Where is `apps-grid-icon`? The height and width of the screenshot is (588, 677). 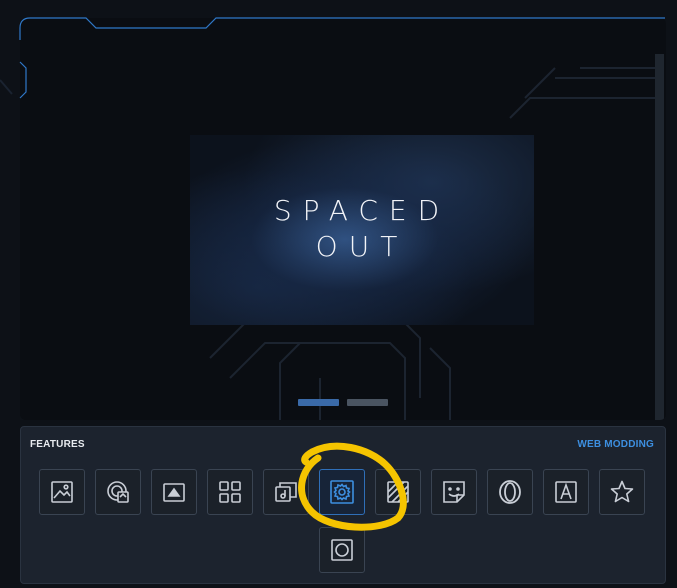 apps-grid-icon is located at coordinates (230, 492).